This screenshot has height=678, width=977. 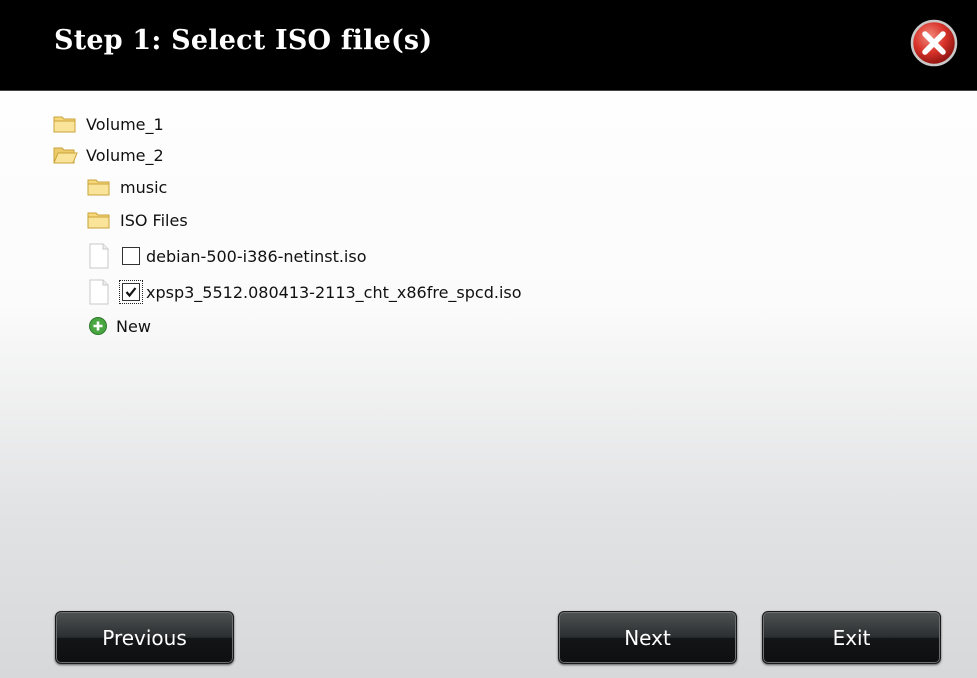 I want to click on tree-node-volume-1: Volume_1, so click(x=108, y=124).